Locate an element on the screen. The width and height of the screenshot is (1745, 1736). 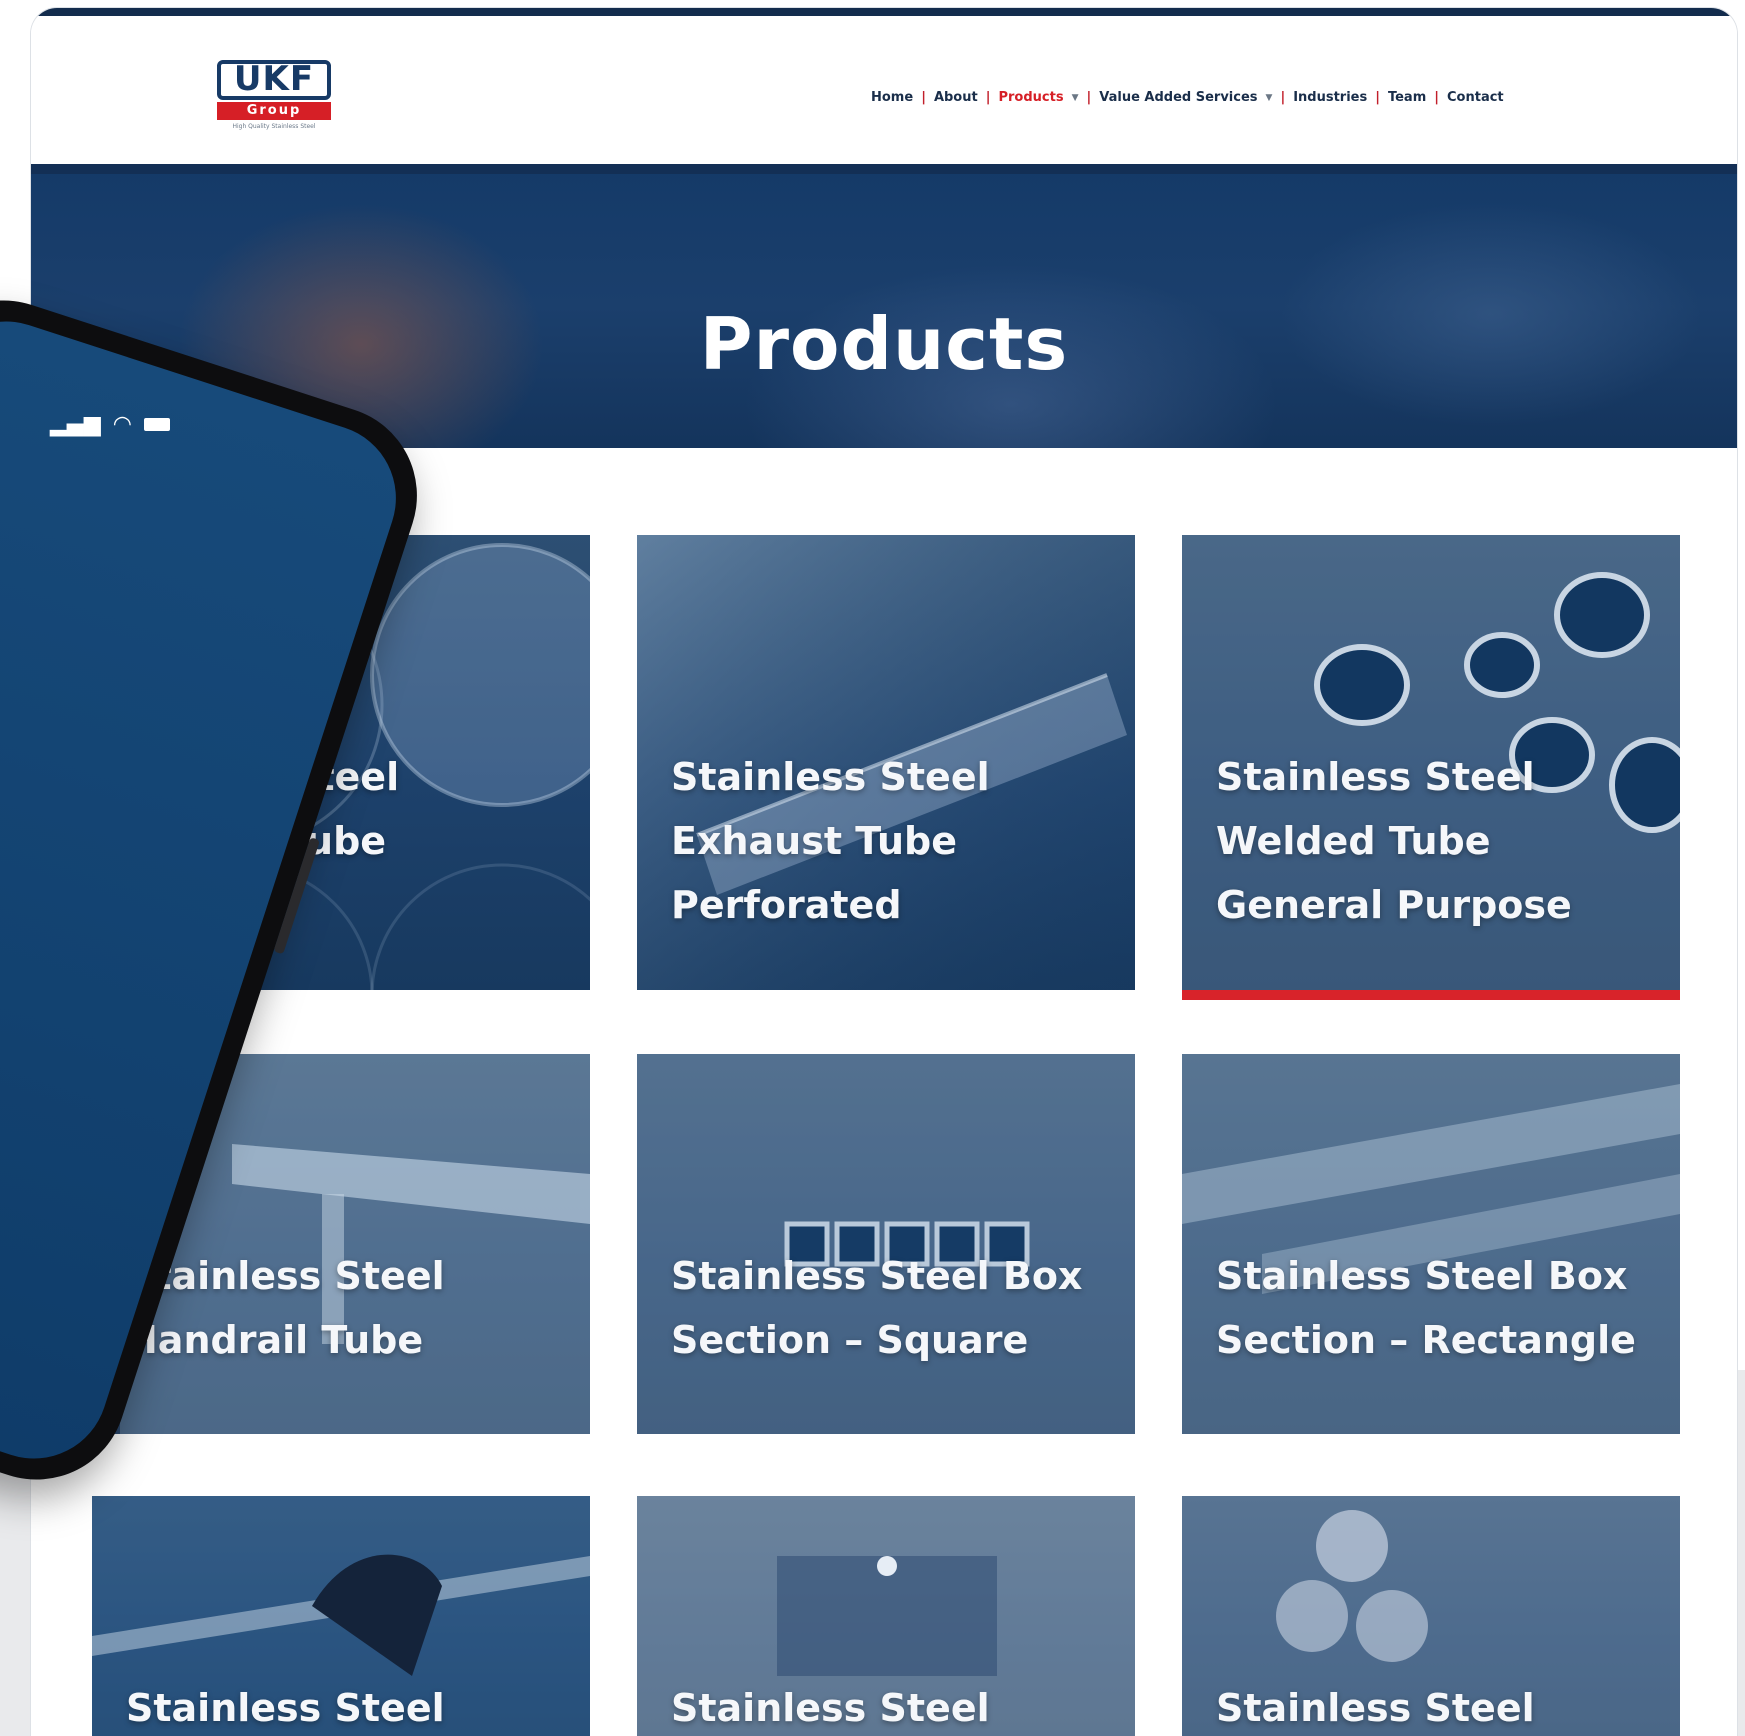
product-card-exhaust-tube-perforated: Stainless Steel Exhaust Tube Perforated is located at coordinates (886, 762).